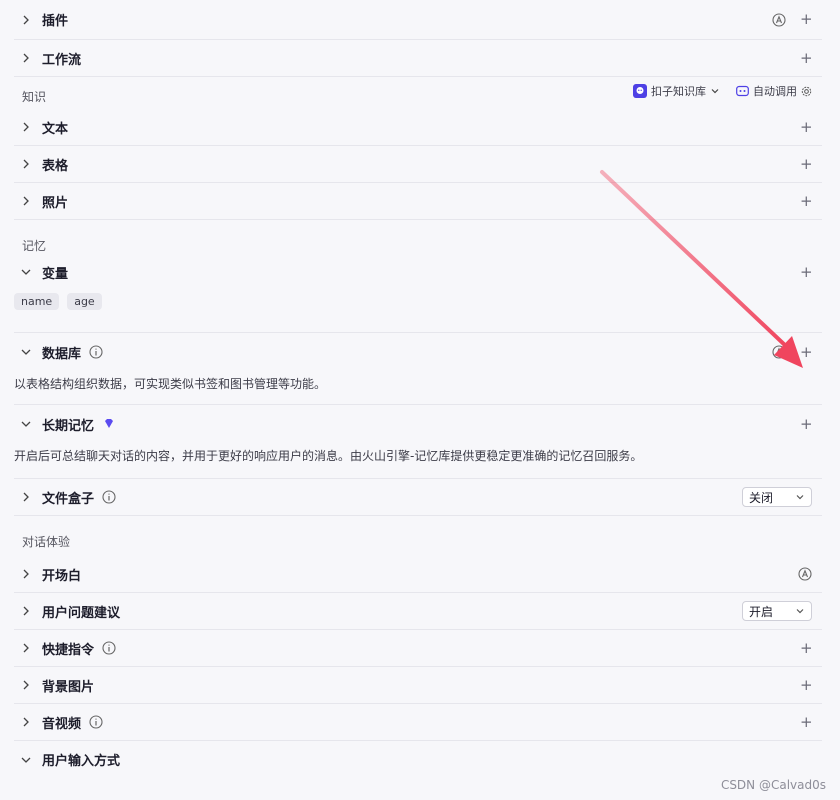  I want to click on knowledge-table-title: 表格, so click(55, 166).